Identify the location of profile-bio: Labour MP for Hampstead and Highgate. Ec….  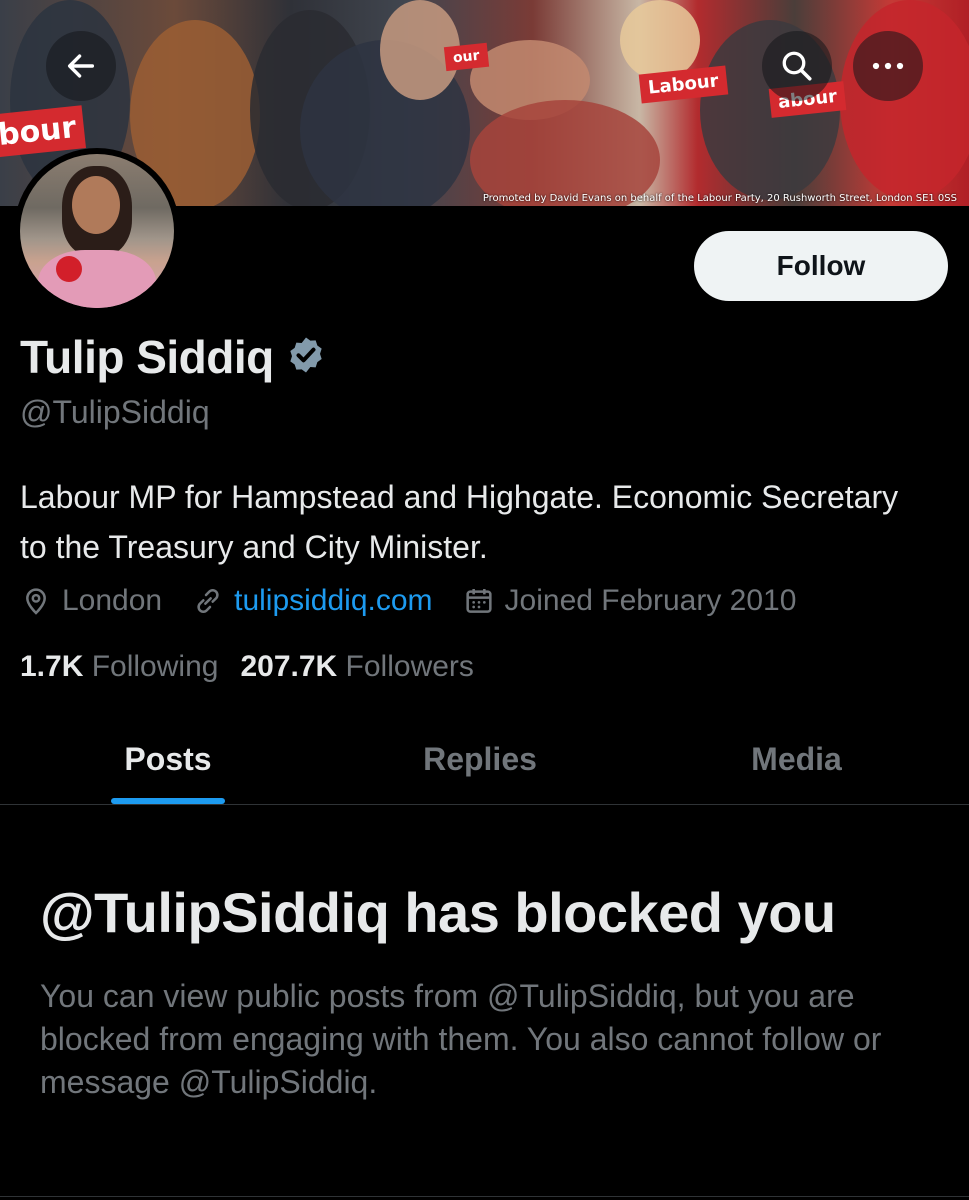
(459, 522).